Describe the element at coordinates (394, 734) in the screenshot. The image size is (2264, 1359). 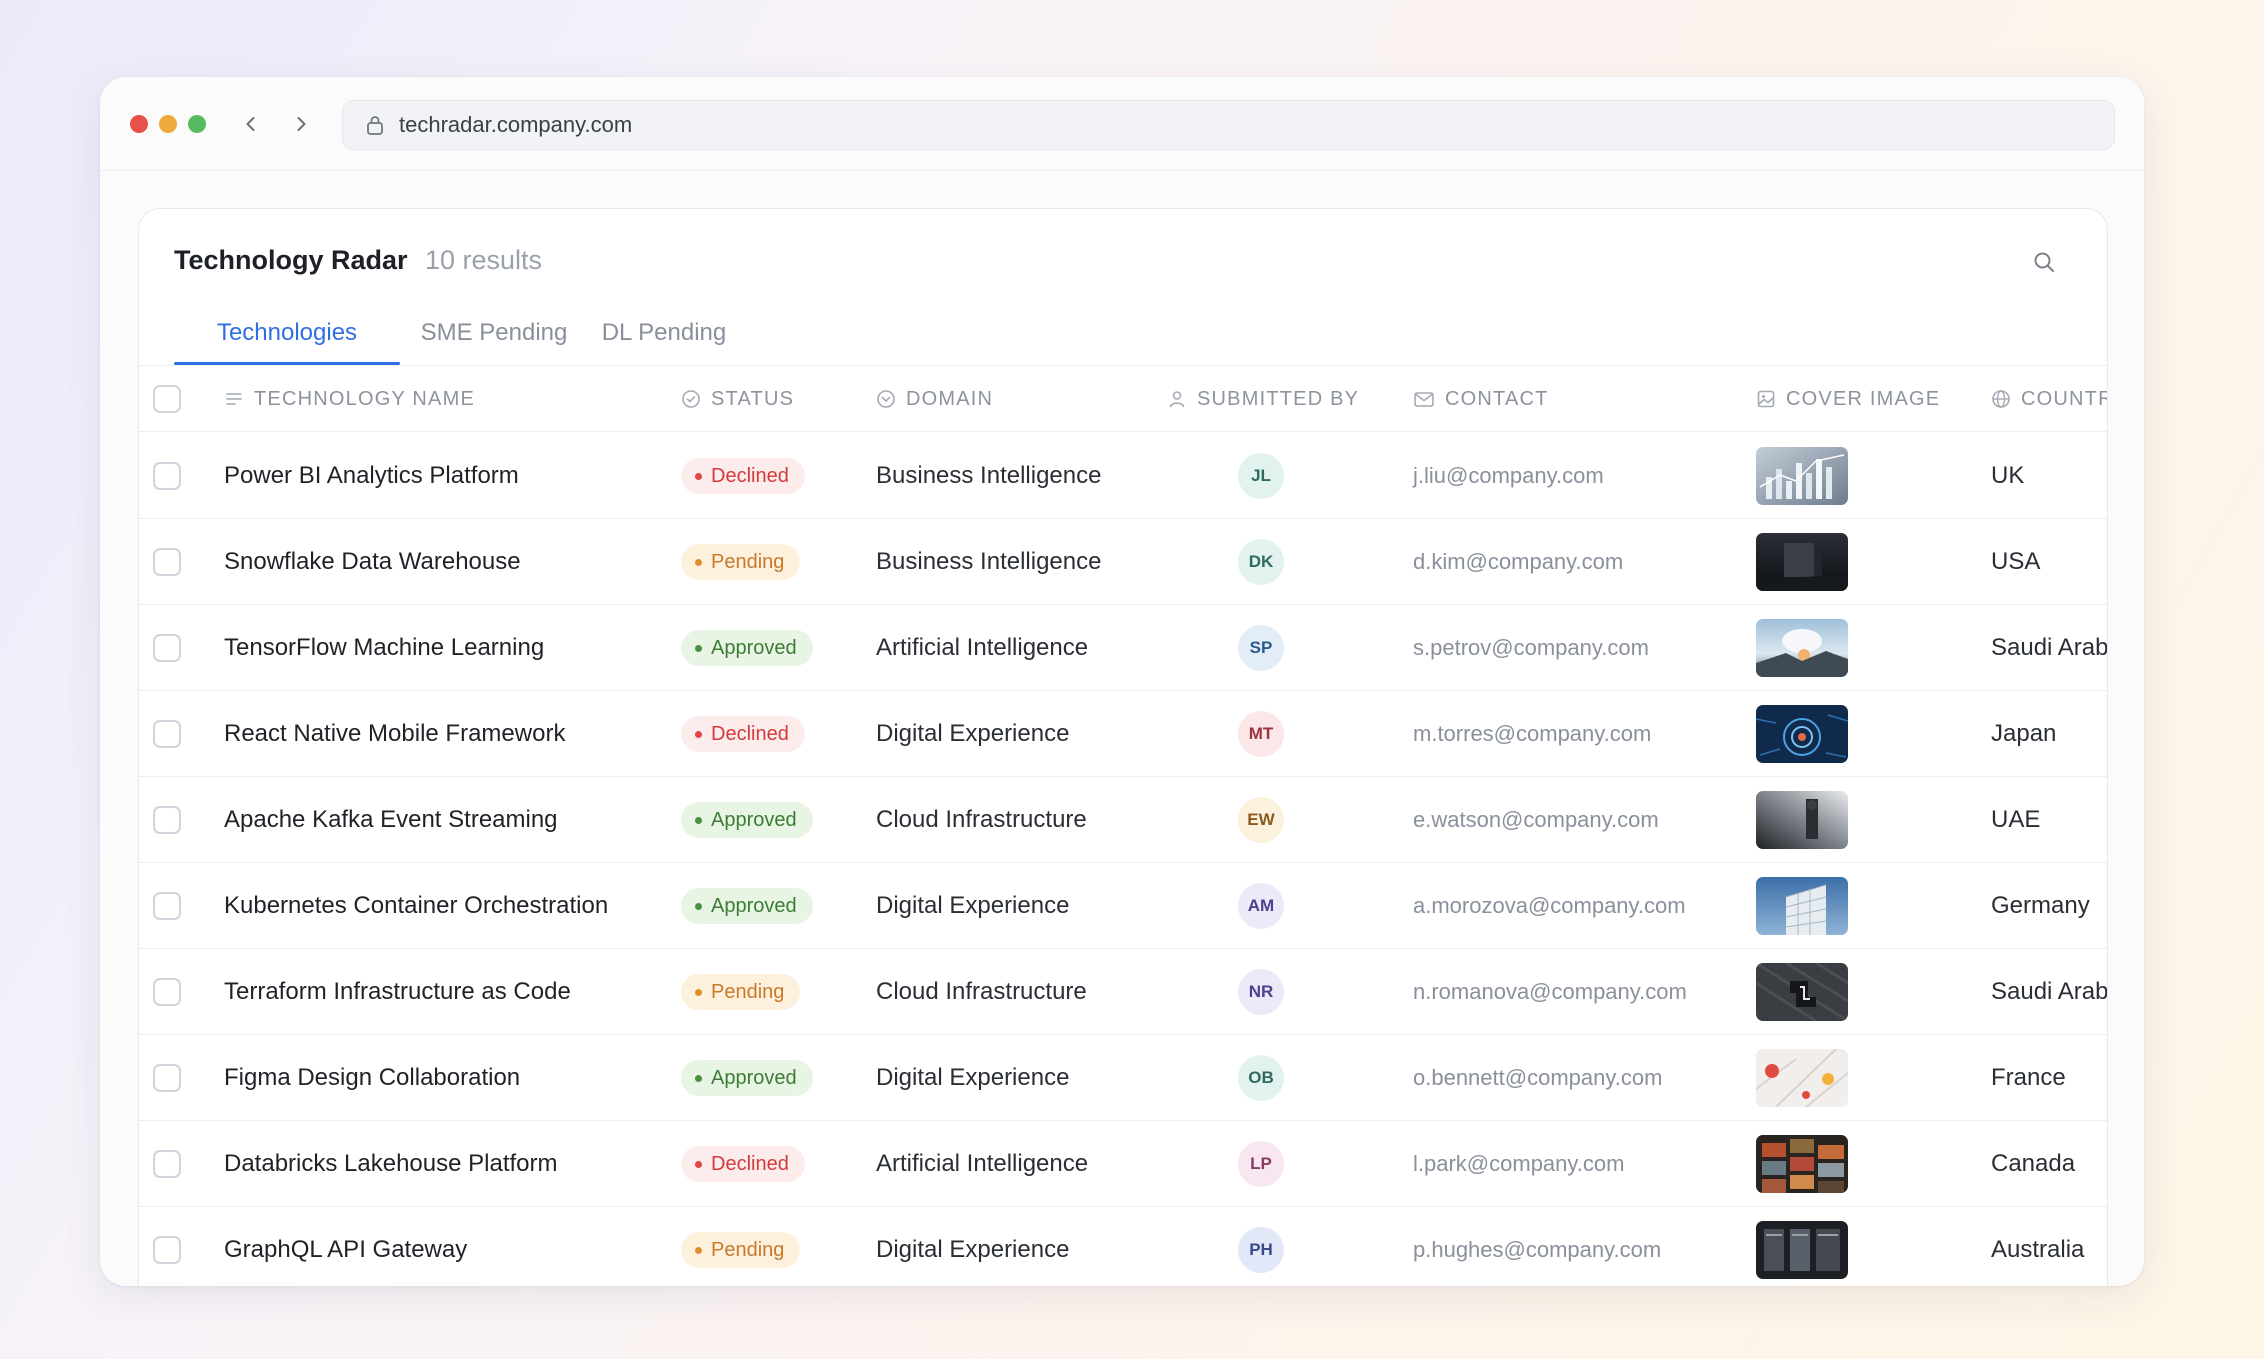
I see `technology-name: React Native Mobile Framework` at that location.